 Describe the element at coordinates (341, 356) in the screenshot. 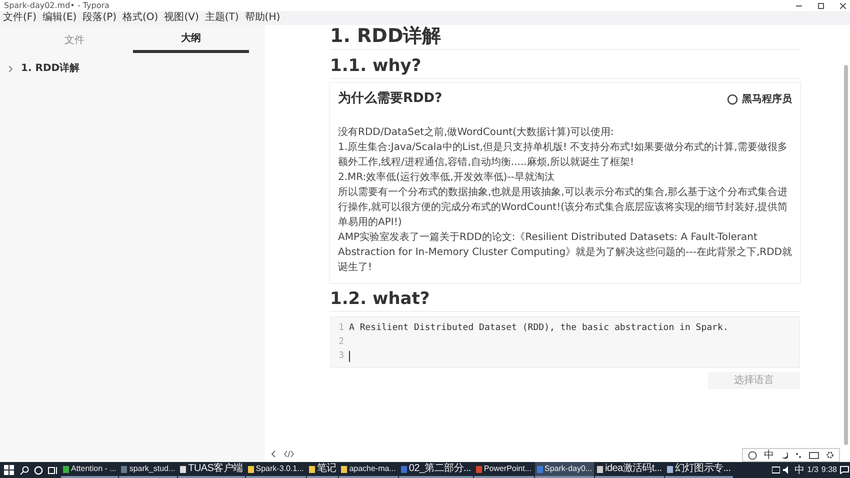

I see `line-number: 3` at that location.